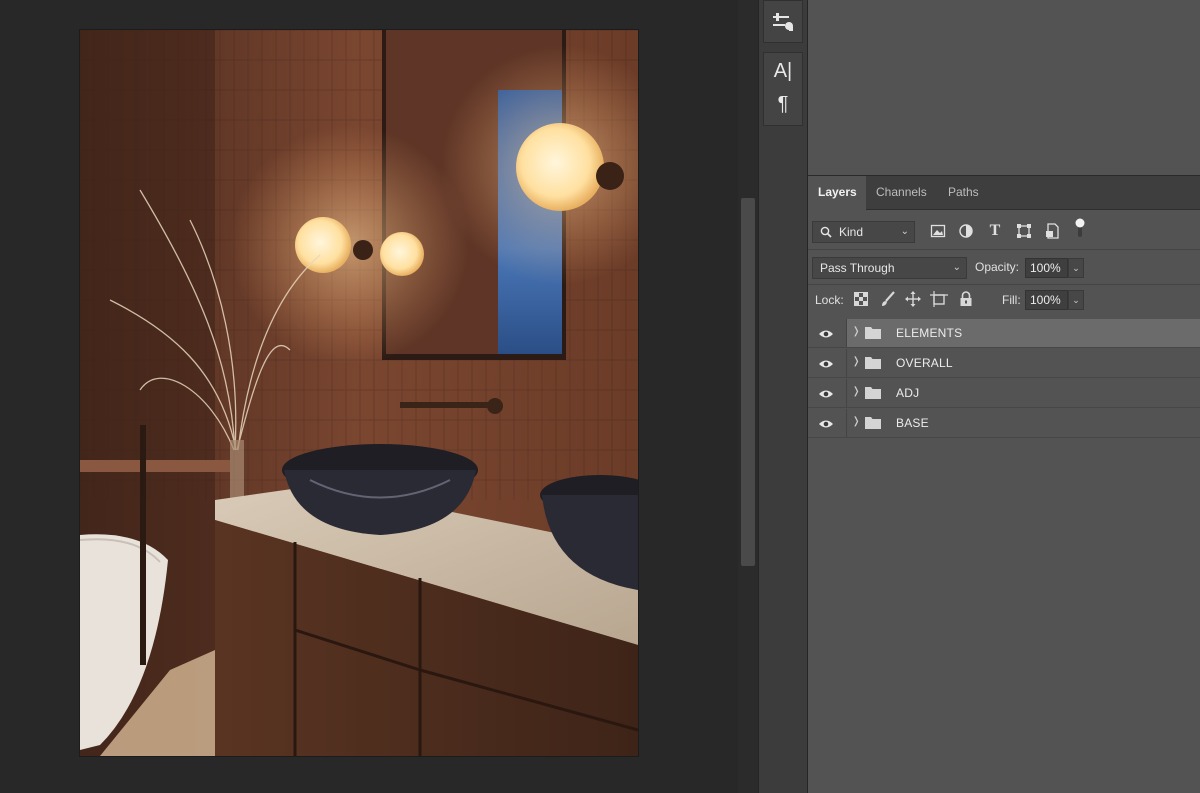 This screenshot has width=1200, height=793. Describe the element at coordinates (966, 231) in the screenshot. I see `adjustment-filter-icon` at that location.